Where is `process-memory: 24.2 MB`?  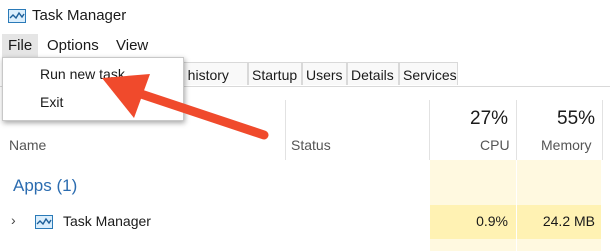
process-memory: 24.2 MB is located at coordinates (568, 221).